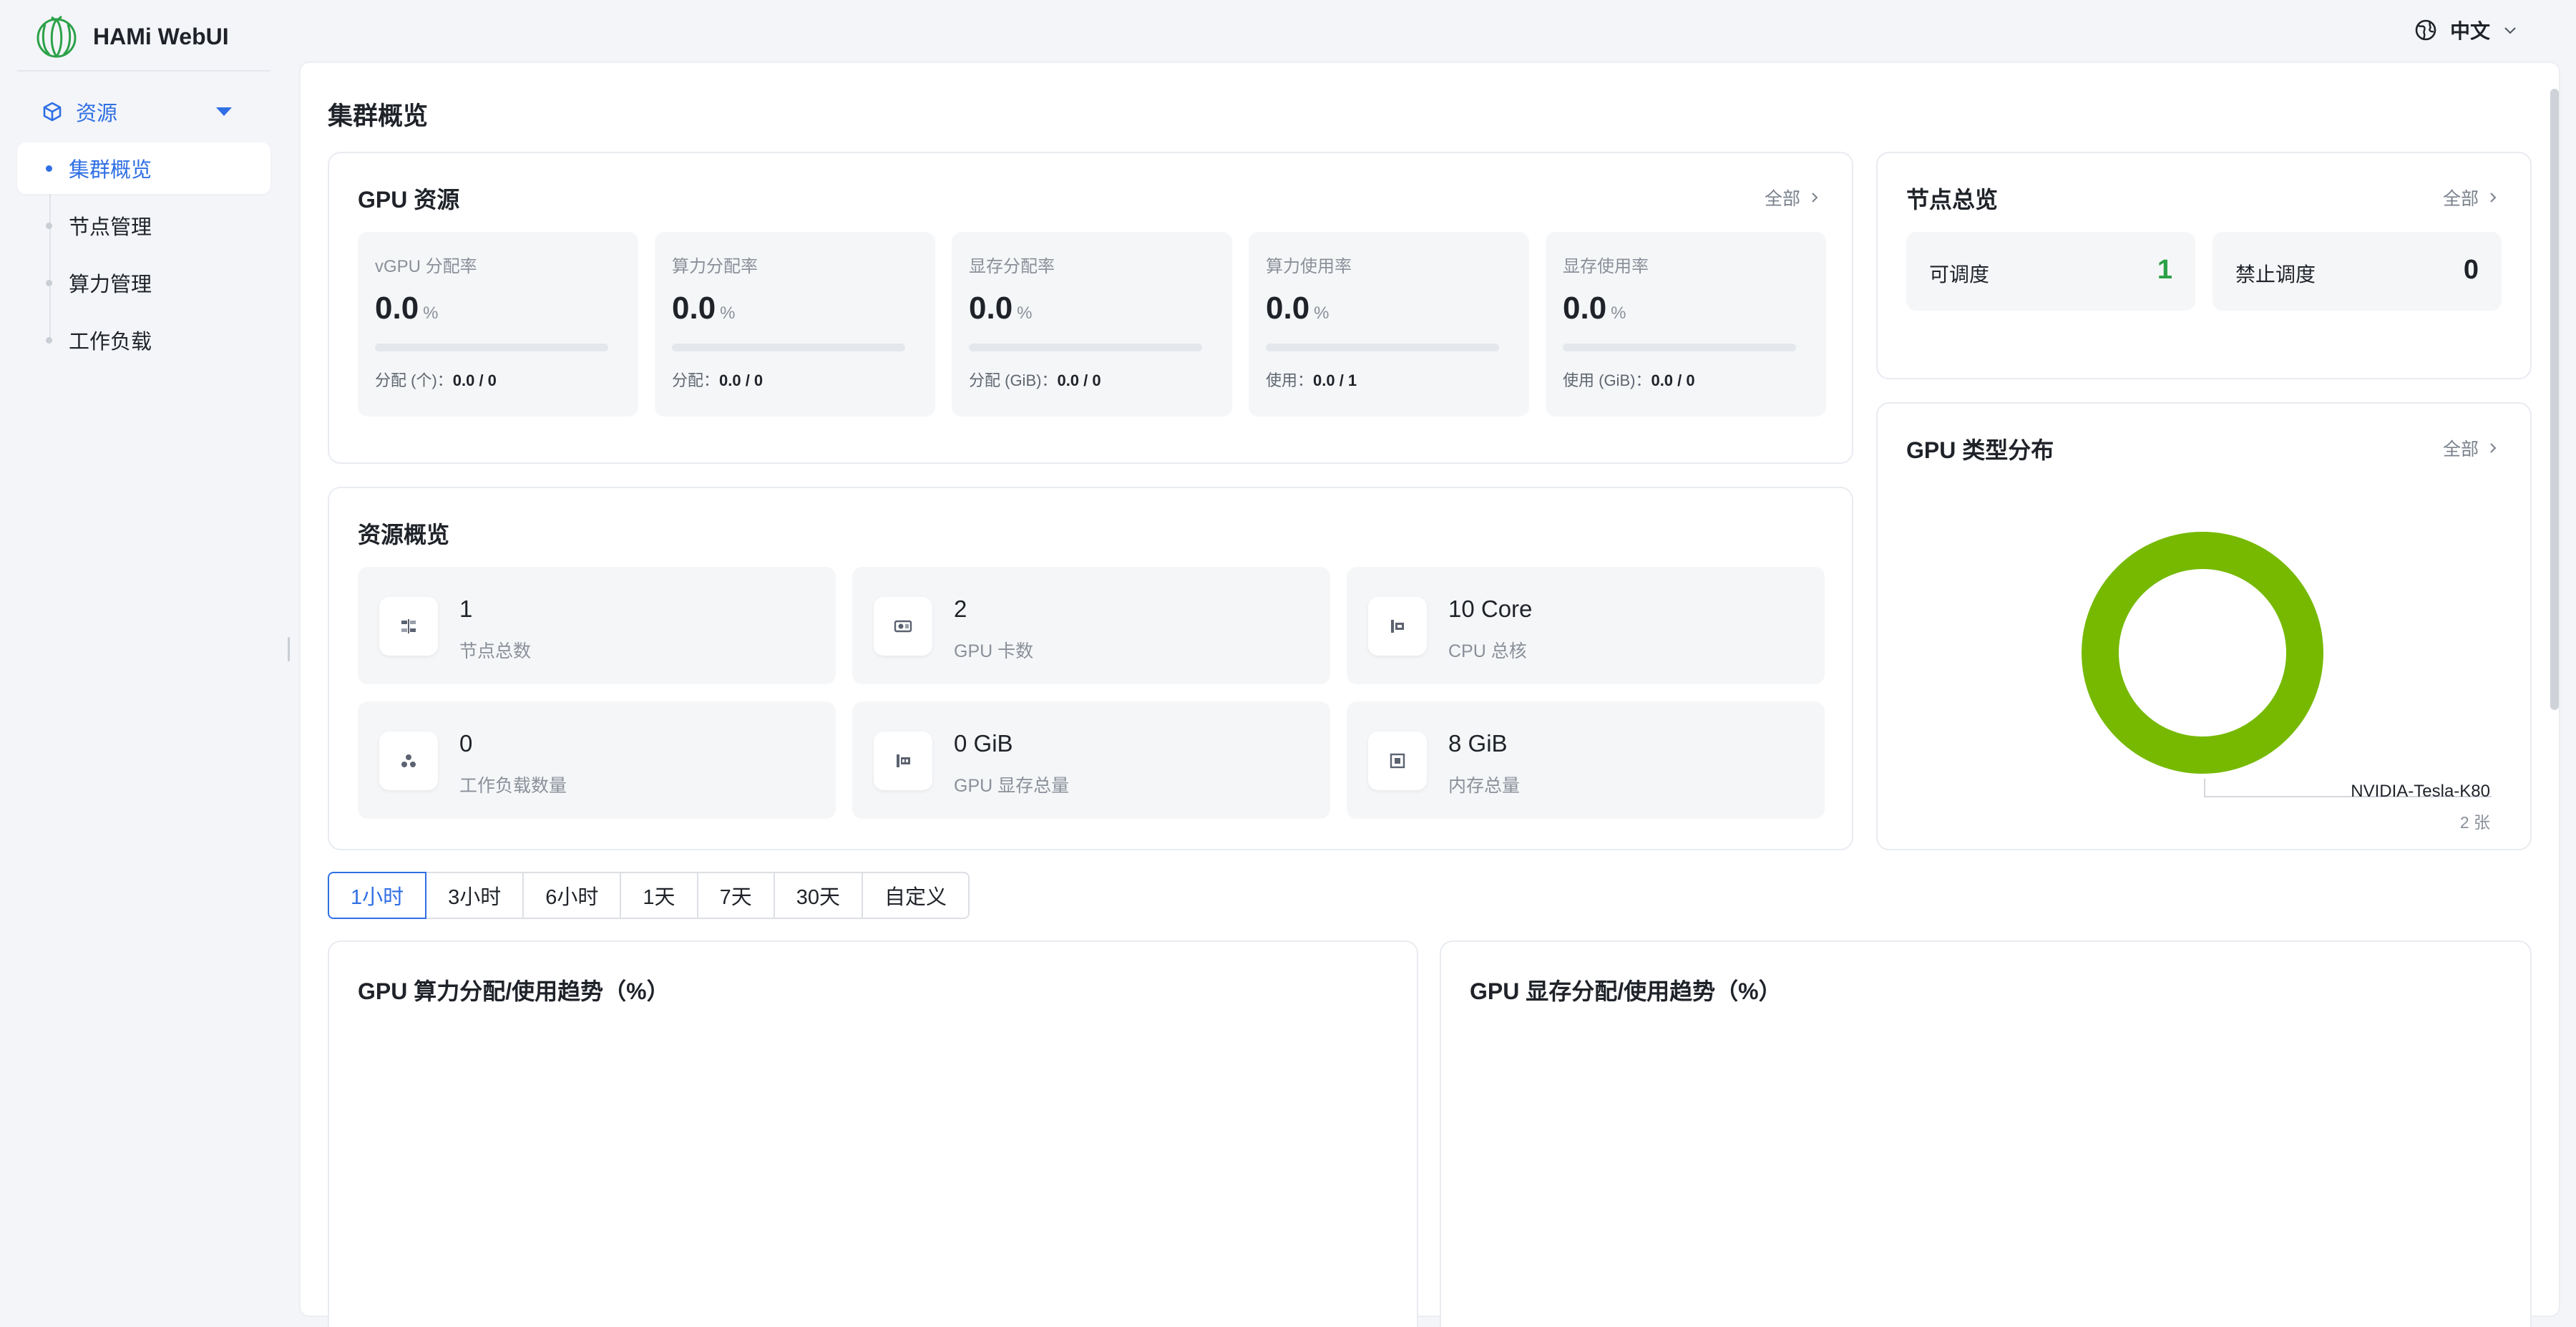  What do you see at coordinates (2471, 270) in the screenshot?
I see `unschedulable-count: 0` at bounding box center [2471, 270].